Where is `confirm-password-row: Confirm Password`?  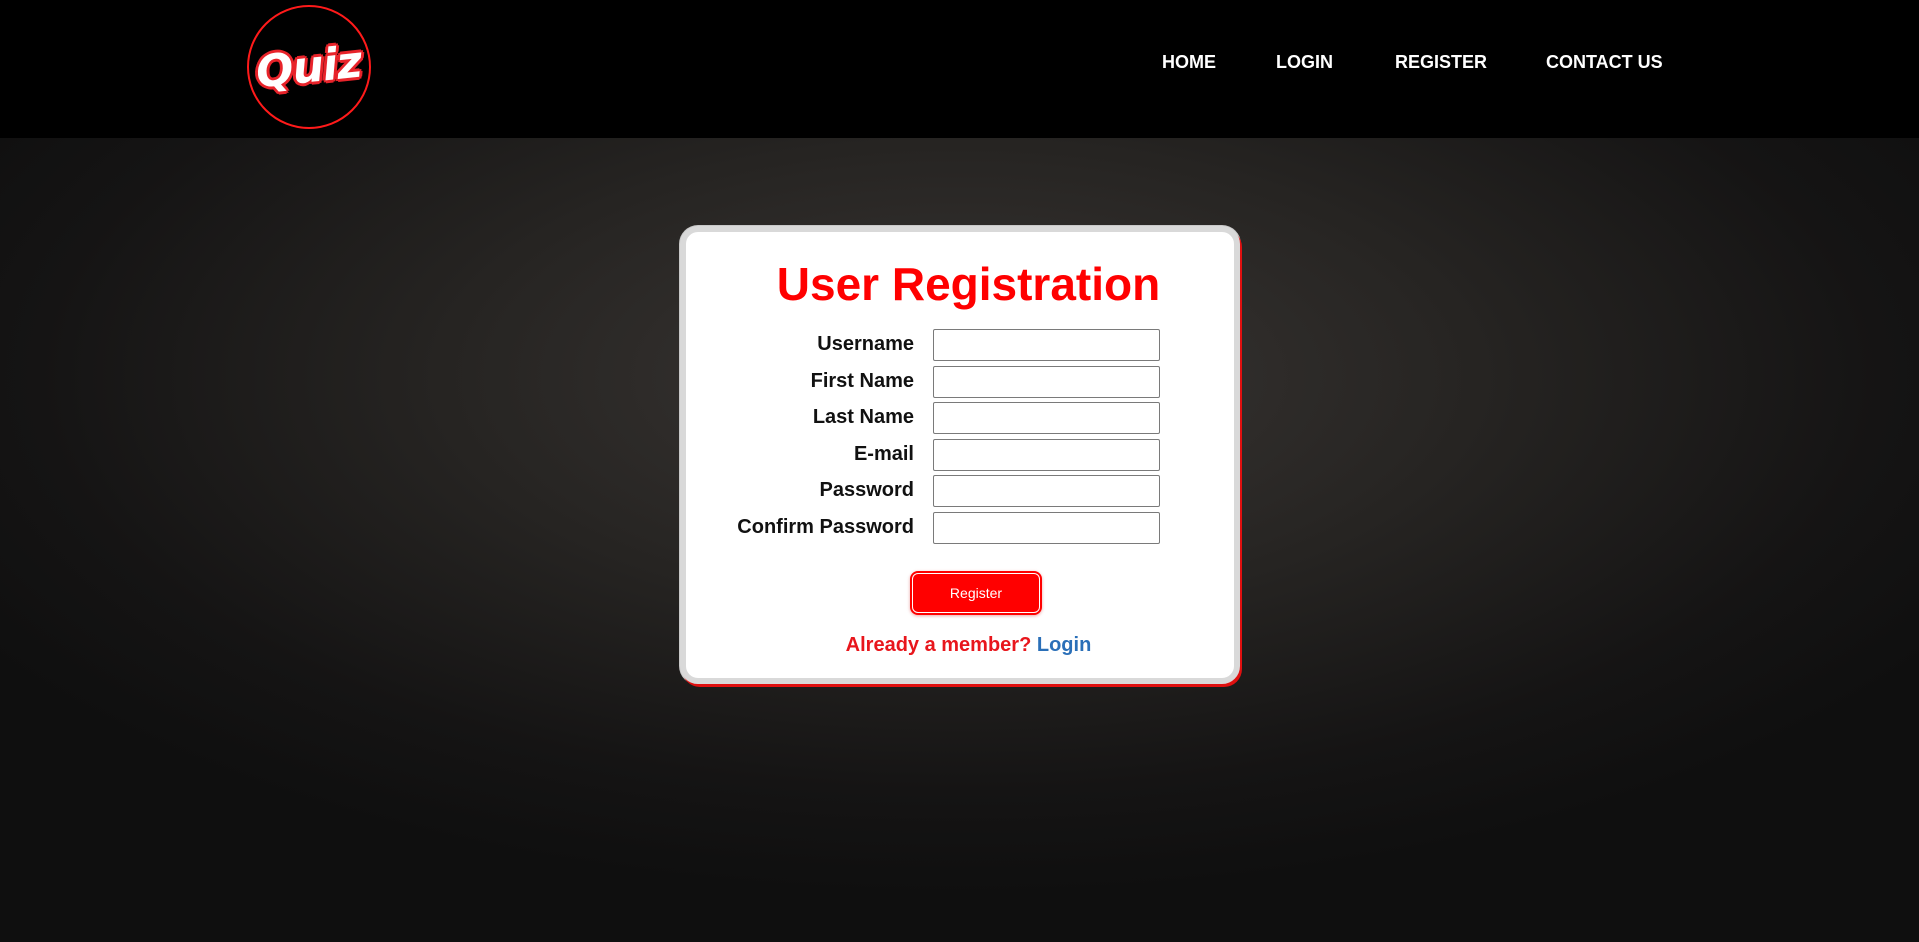 confirm-password-row: Confirm Password is located at coordinates (960, 528).